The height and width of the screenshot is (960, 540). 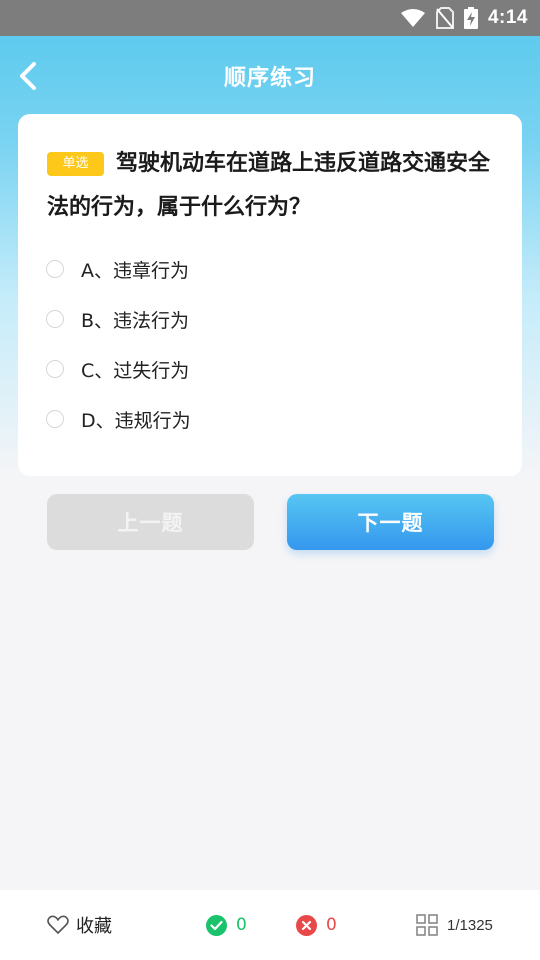 What do you see at coordinates (390, 522) in the screenshot?
I see `next-question-button: 下一题` at bounding box center [390, 522].